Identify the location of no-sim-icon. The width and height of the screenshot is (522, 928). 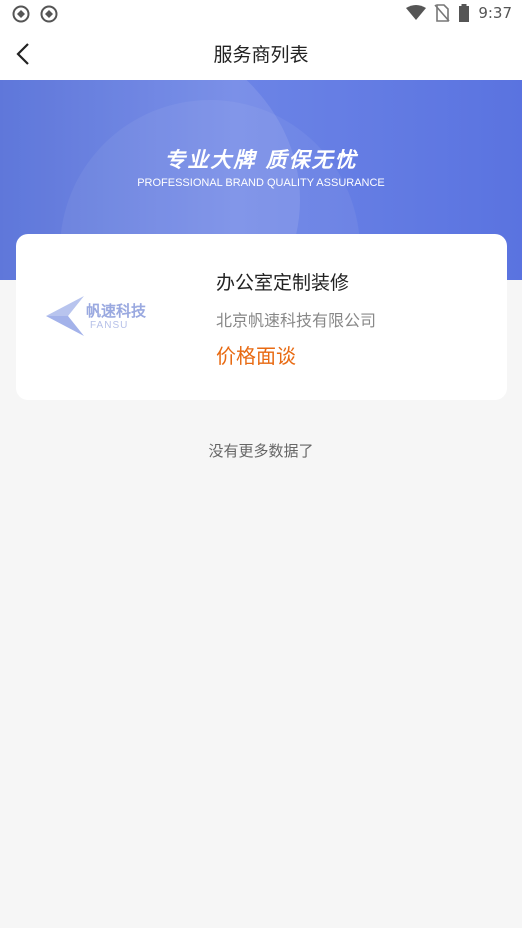
(442, 13).